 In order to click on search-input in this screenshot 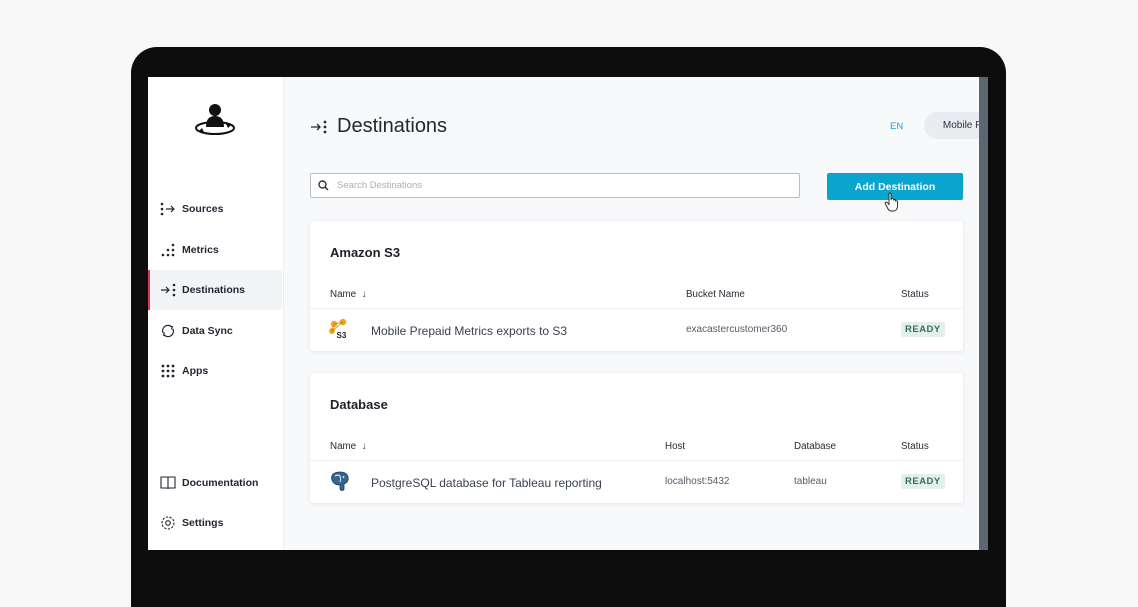, I will do `click(557, 185)`.